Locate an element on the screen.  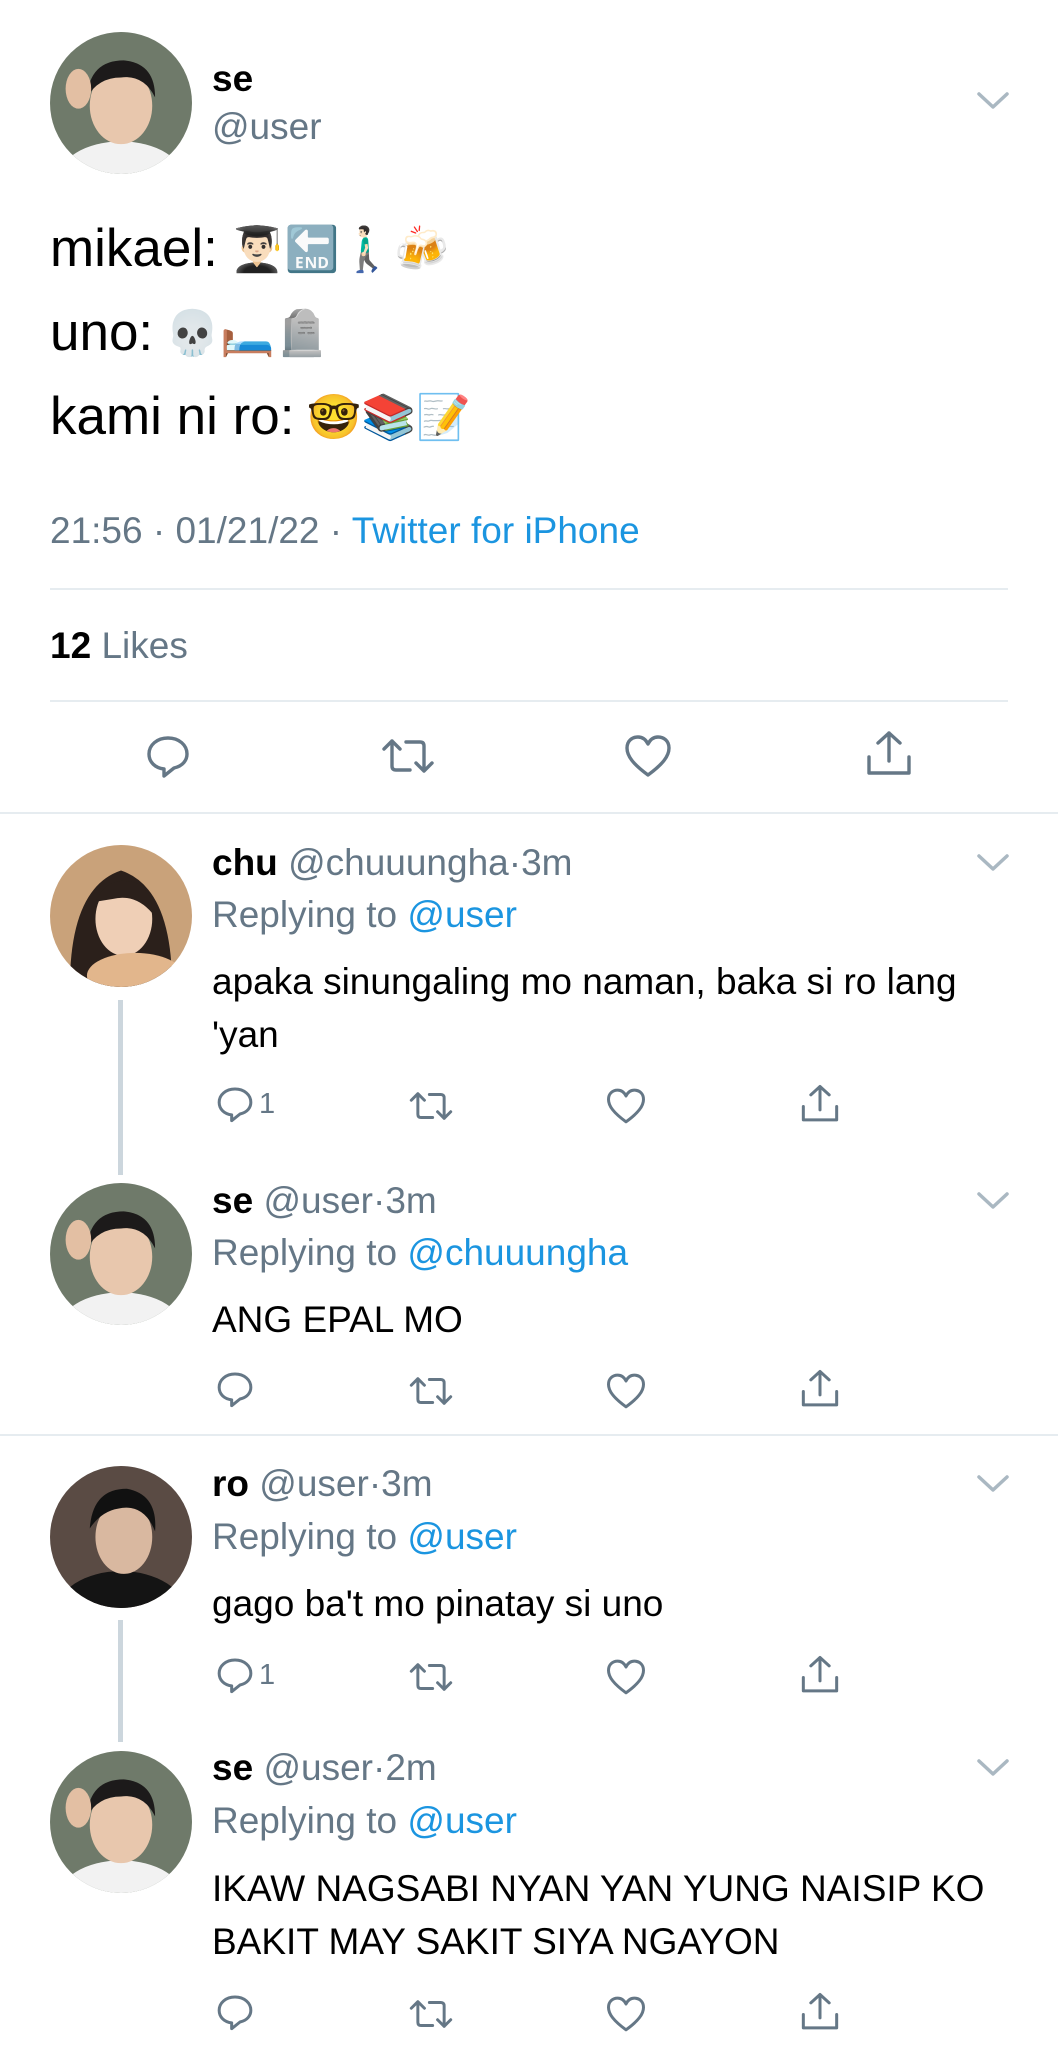
tweet-time: 21:56 is located at coordinates (96, 530).